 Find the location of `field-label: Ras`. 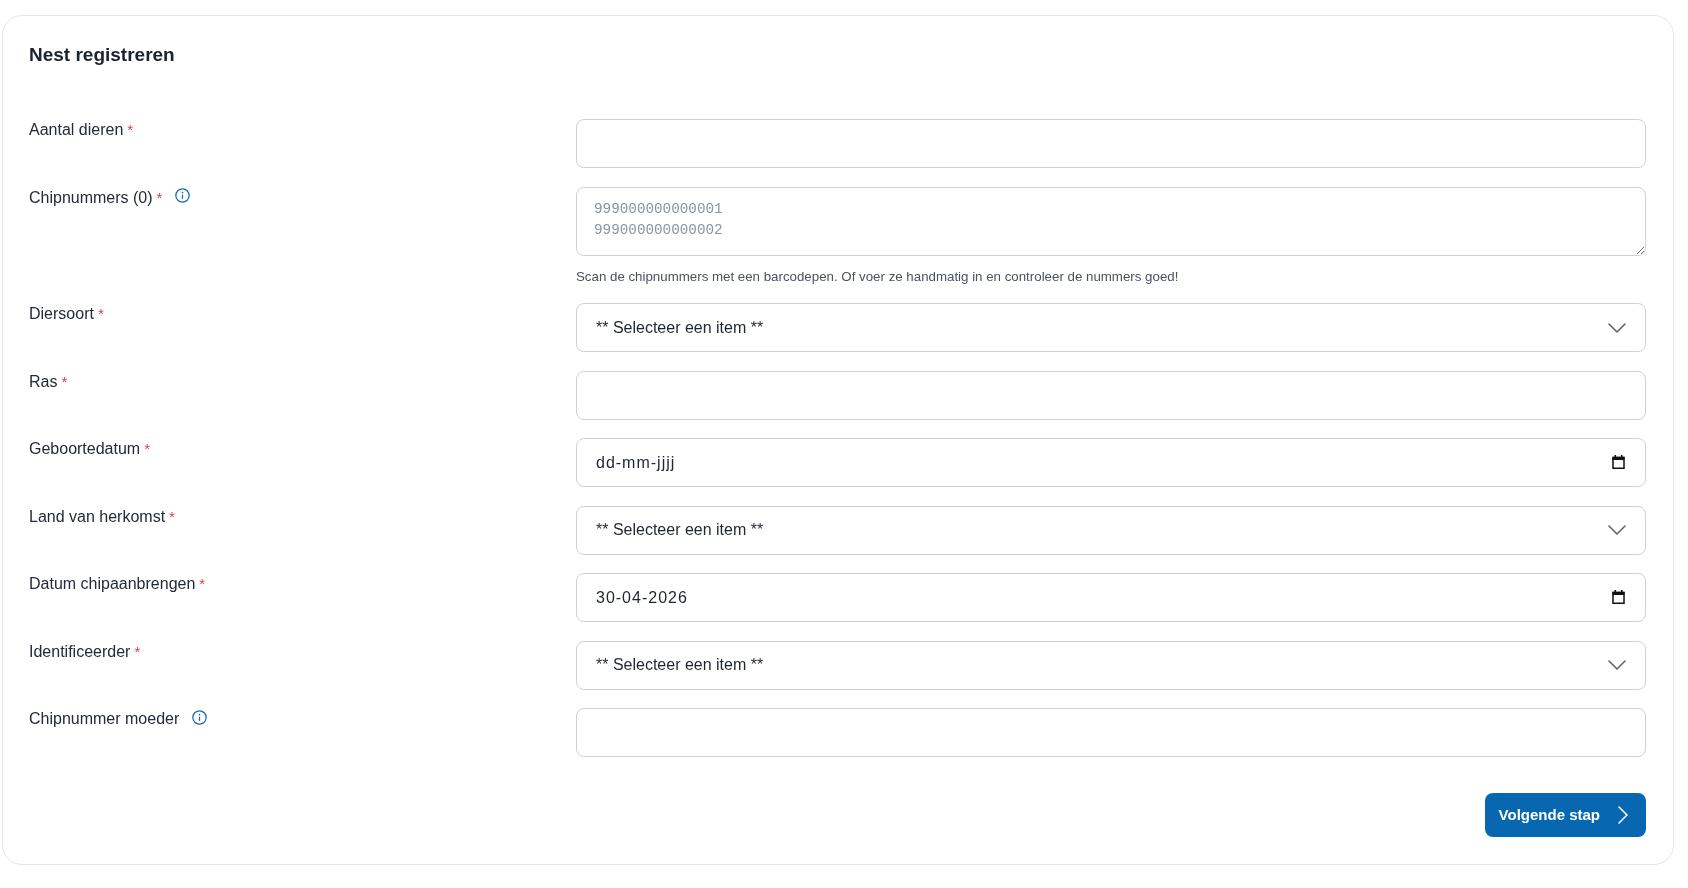

field-label: Ras is located at coordinates (43, 381).